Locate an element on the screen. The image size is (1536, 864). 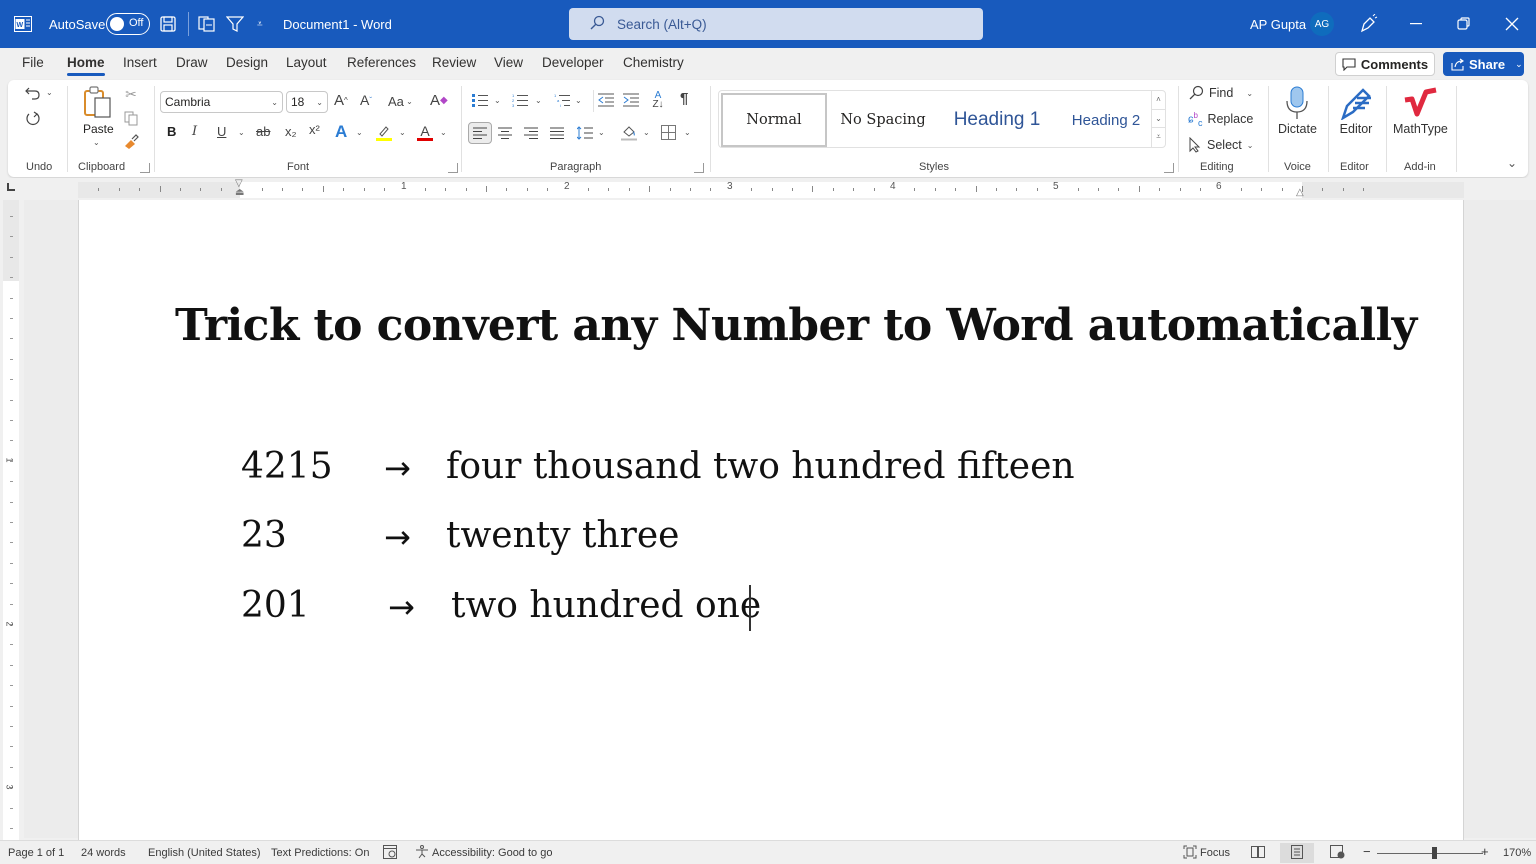
minimize-icon is located at coordinates (1416, 24).